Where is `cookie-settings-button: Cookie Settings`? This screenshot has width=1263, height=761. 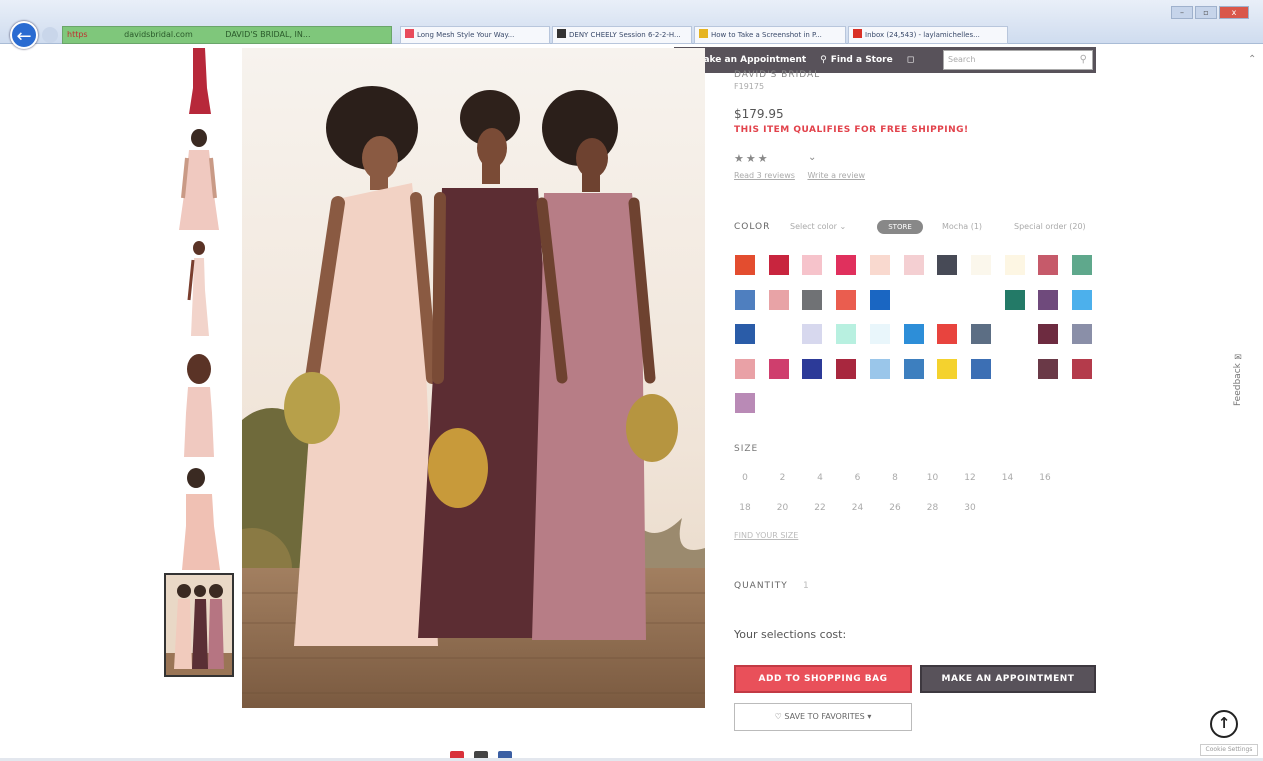
cookie-settings-button: Cookie Settings is located at coordinates (1229, 750).